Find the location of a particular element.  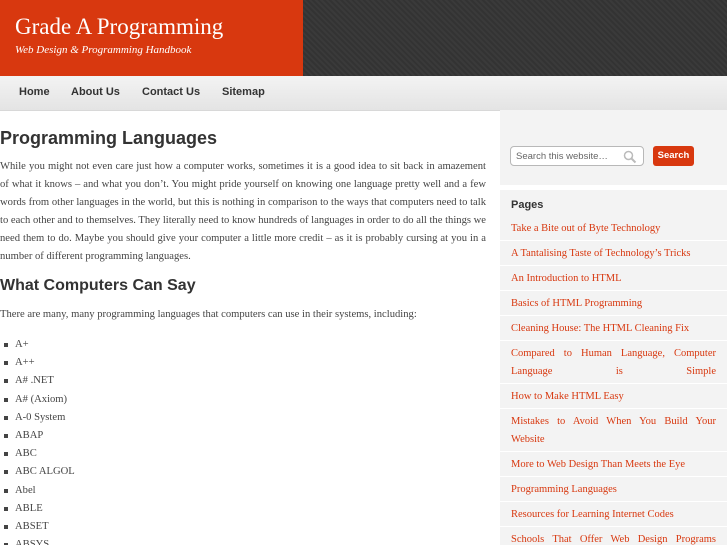

list-item: A-0 System is located at coordinates (37, 418).